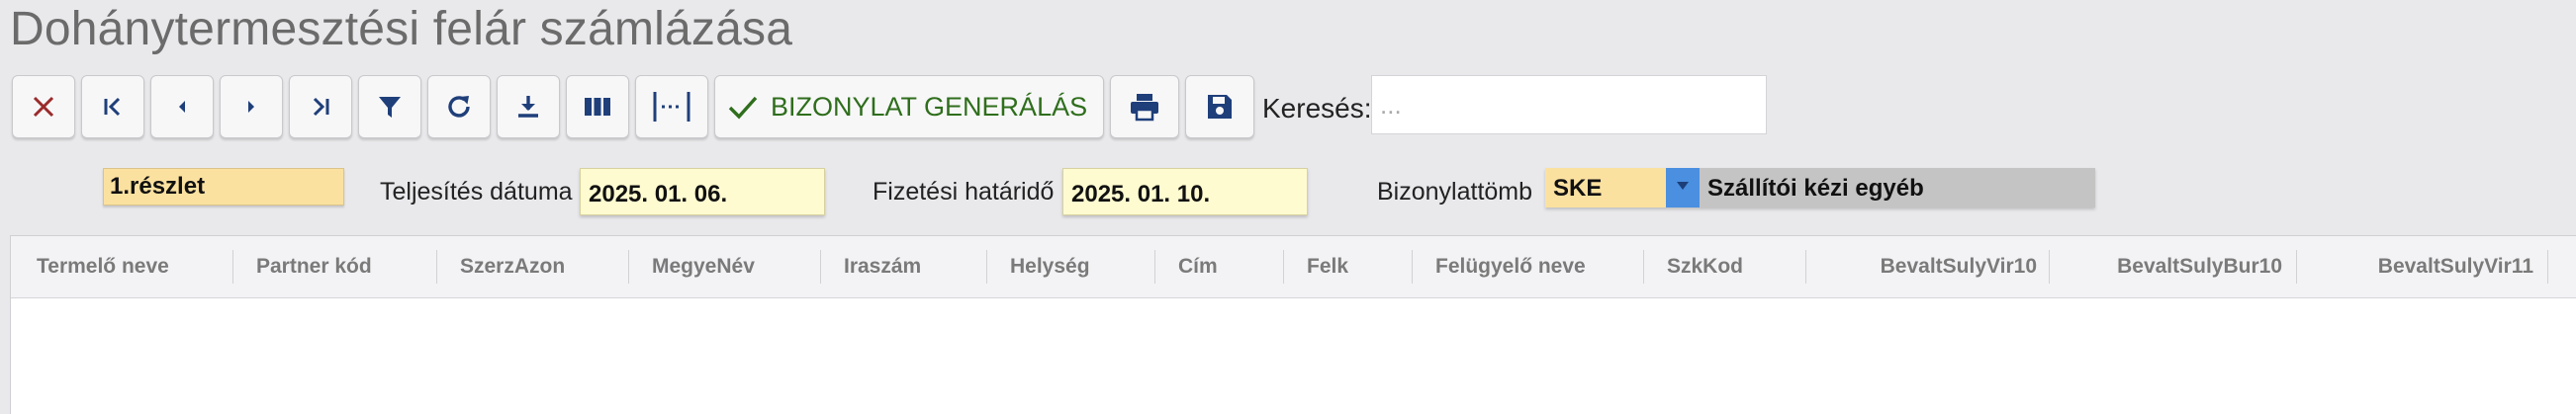 The width and height of the screenshot is (2576, 414). I want to click on page-title: Dohánytermesztési felár számlázása, so click(401, 29).